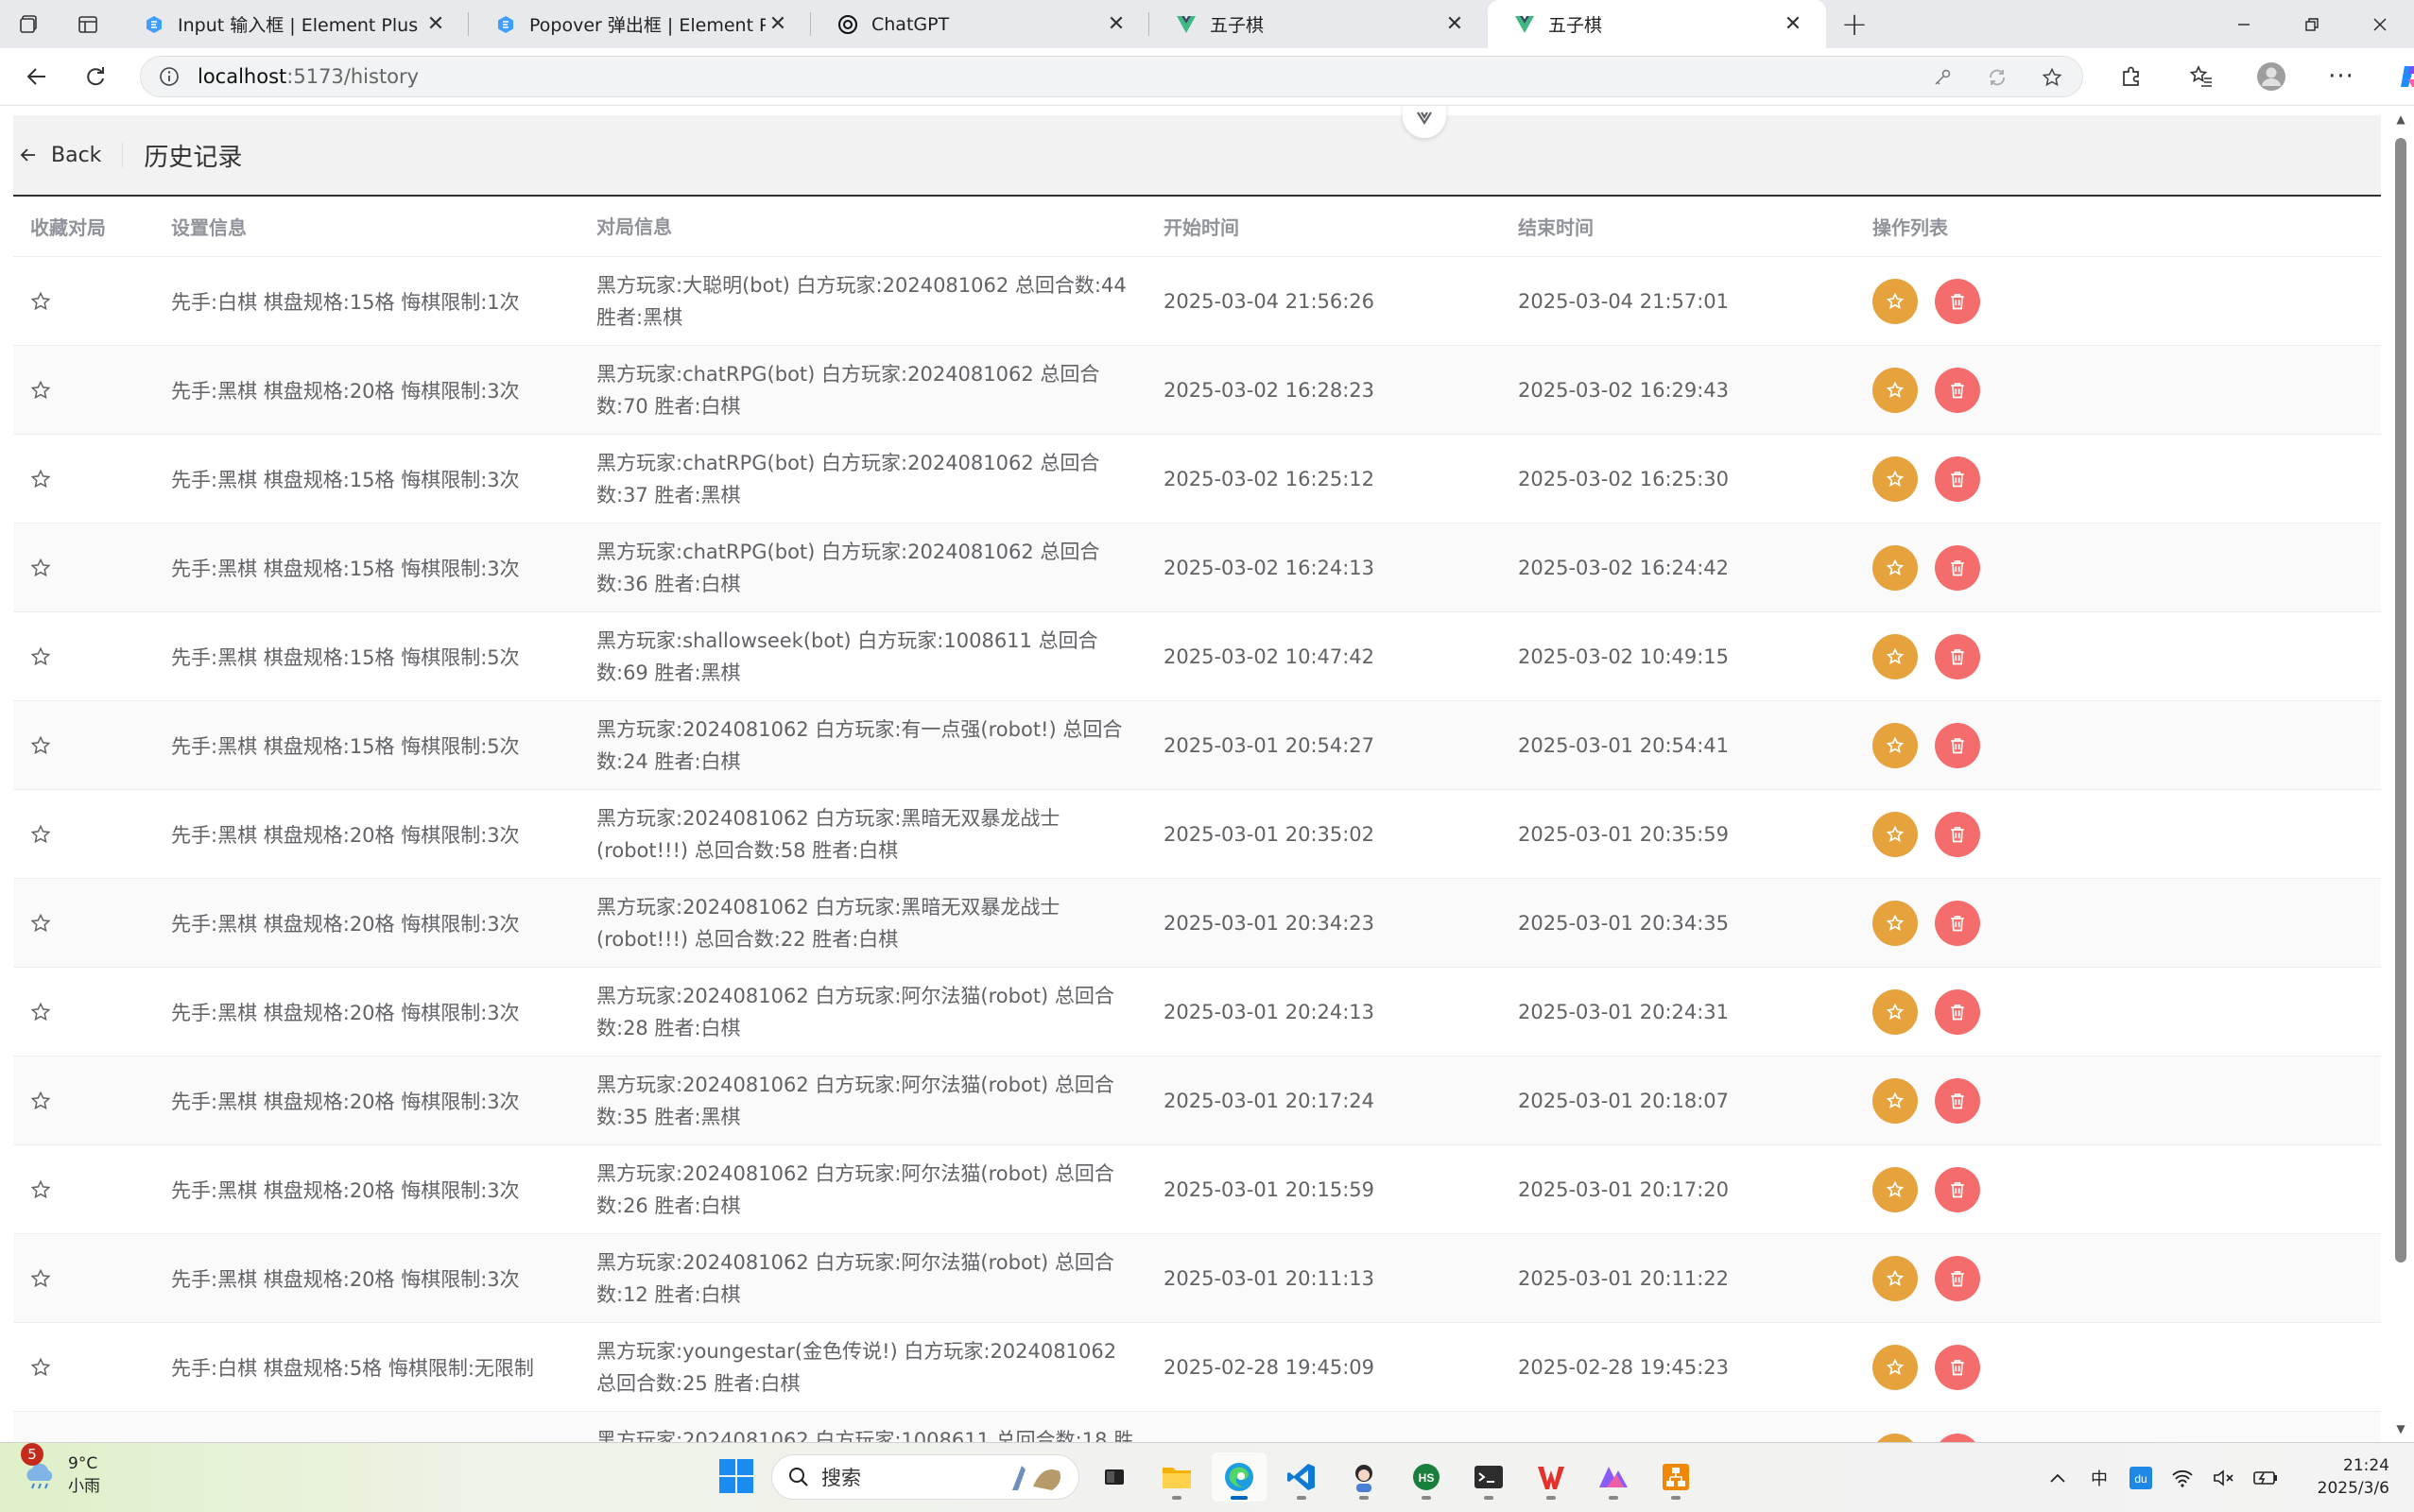 Image resolution: width=2414 pixels, height=1512 pixels. Describe the element at coordinates (640, 24) in the screenshot. I see `tab-popover-element-plus: Popover 弹出框 | Element Plus ✕` at that location.